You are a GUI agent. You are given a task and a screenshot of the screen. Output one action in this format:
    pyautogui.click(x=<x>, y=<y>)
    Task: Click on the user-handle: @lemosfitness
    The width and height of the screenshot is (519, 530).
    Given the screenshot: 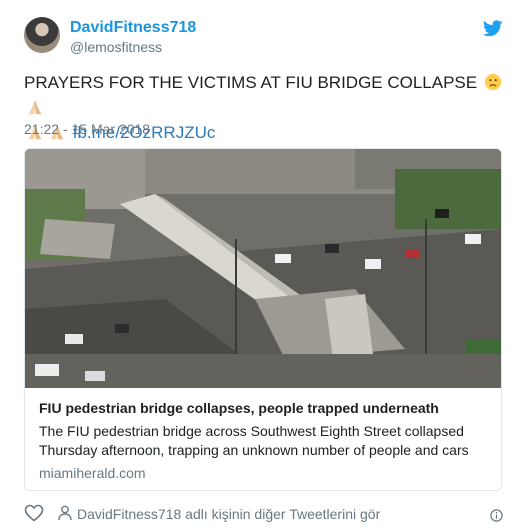 What is the action you would take?
    pyautogui.click(x=116, y=47)
    